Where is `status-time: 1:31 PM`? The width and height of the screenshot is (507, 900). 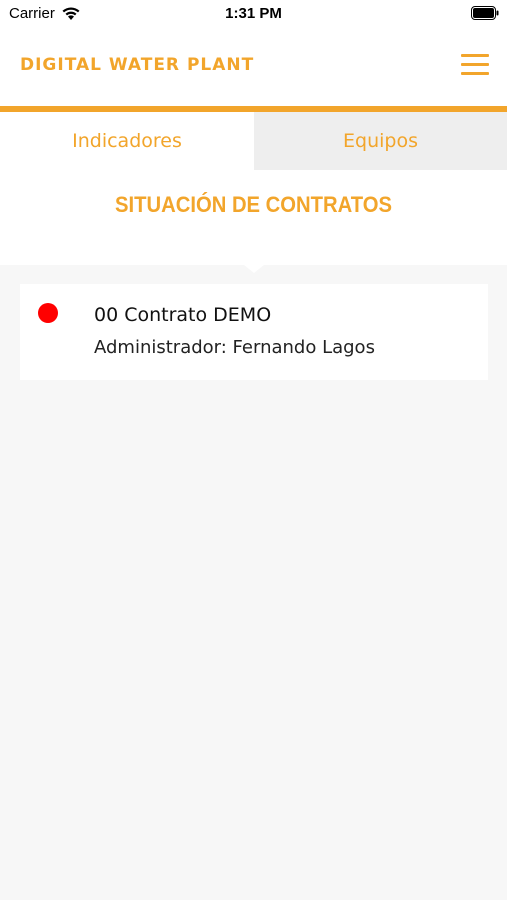
status-time: 1:31 PM is located at coordinates (253, 13).